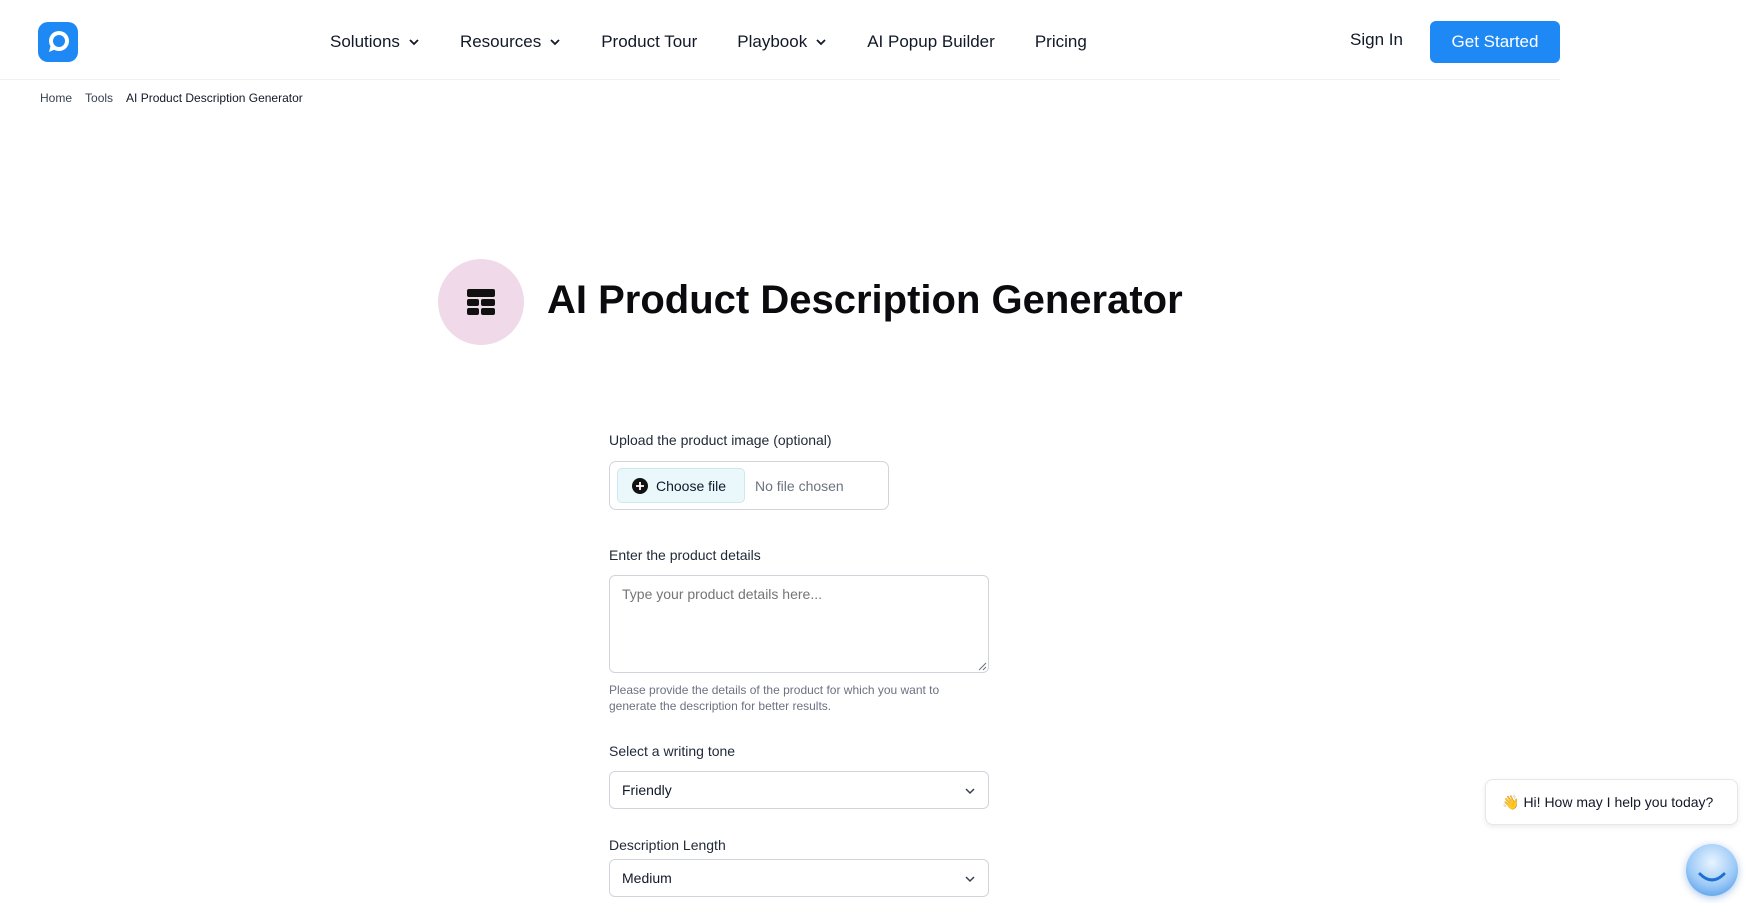 The height and width of the screenshot is (903, 1753). What do you see at coordinates (640, 485) in the screenshot?
I see `plus-circle-icon` at bounding box center [640, 485].